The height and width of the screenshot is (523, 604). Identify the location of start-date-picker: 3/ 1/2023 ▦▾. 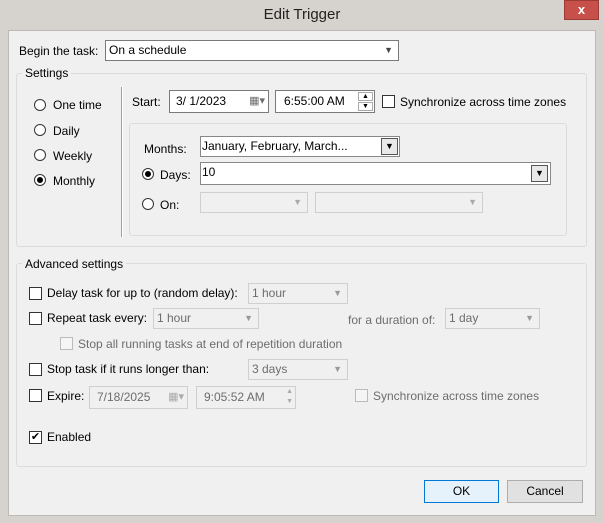
(219, 101).